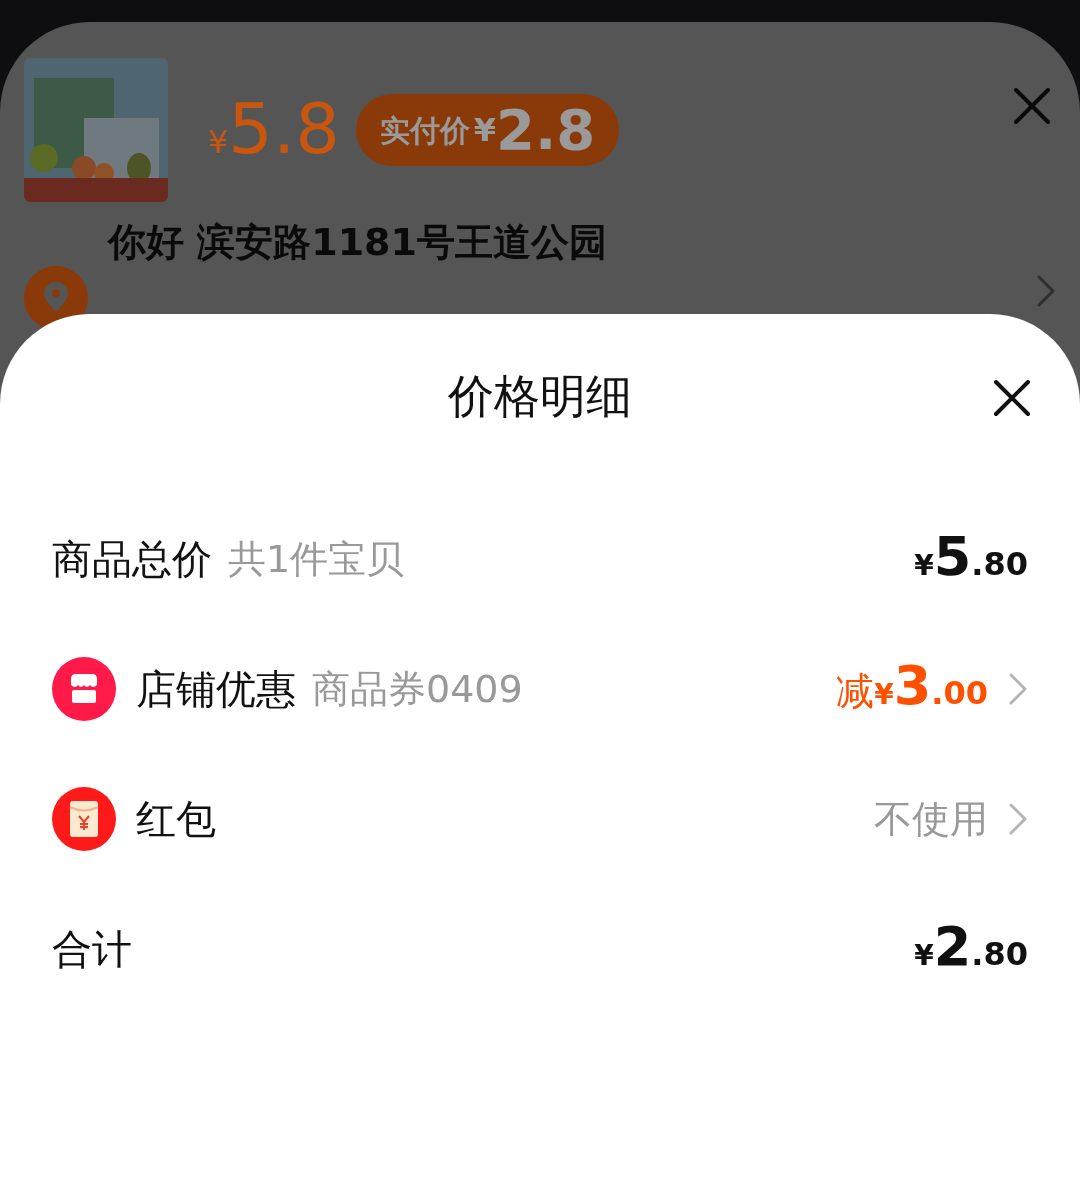 This screenshot has width=1080, height=1181. What do you see at coordinates (971, 559) in the screenshot?
I see `price-amount: ¥5.80` at bounding box center [971, 559].